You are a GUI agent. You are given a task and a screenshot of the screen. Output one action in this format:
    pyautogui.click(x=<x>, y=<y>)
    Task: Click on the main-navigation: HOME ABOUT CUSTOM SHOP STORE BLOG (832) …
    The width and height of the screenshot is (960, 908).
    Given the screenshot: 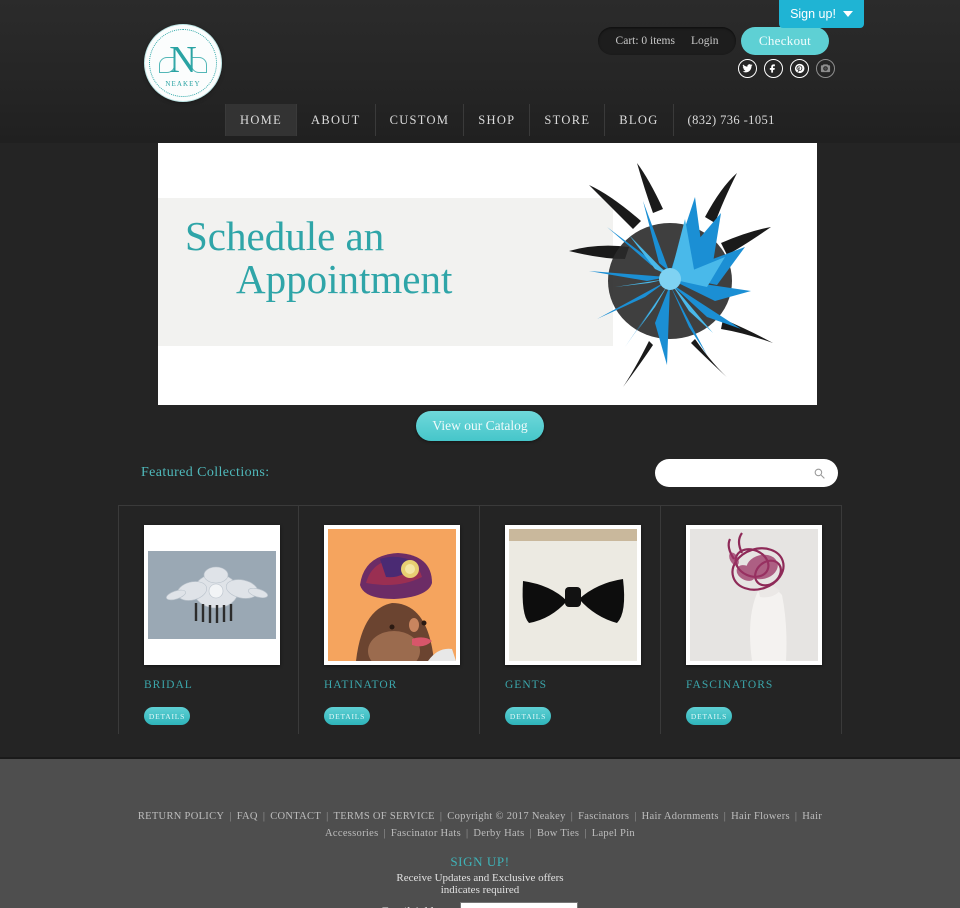 What is the action you would take?
    pyautogui.click(x=507, y=120)
    